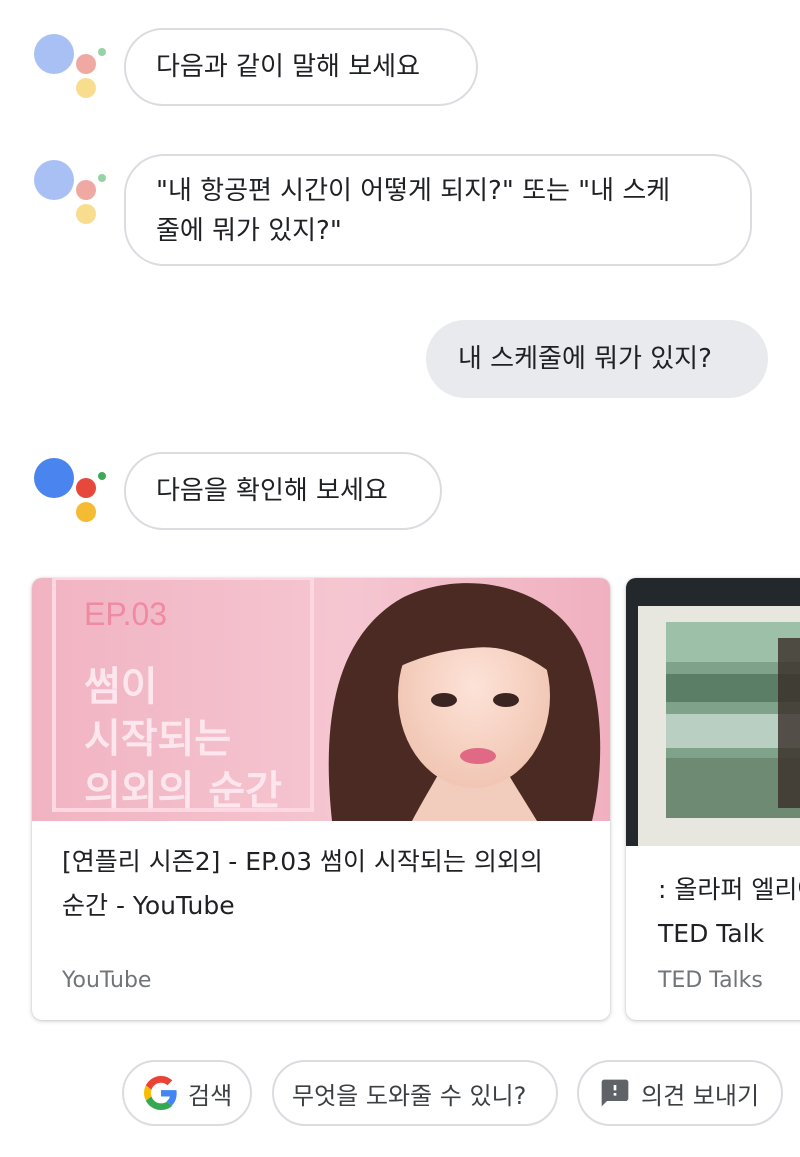 This screenshot has height=1157, width=800. Describe the element at coordinates (409, 1095) in the screenshot. I see `help-chip-label: 무엇을 도와줄 수 있니?` at that location.